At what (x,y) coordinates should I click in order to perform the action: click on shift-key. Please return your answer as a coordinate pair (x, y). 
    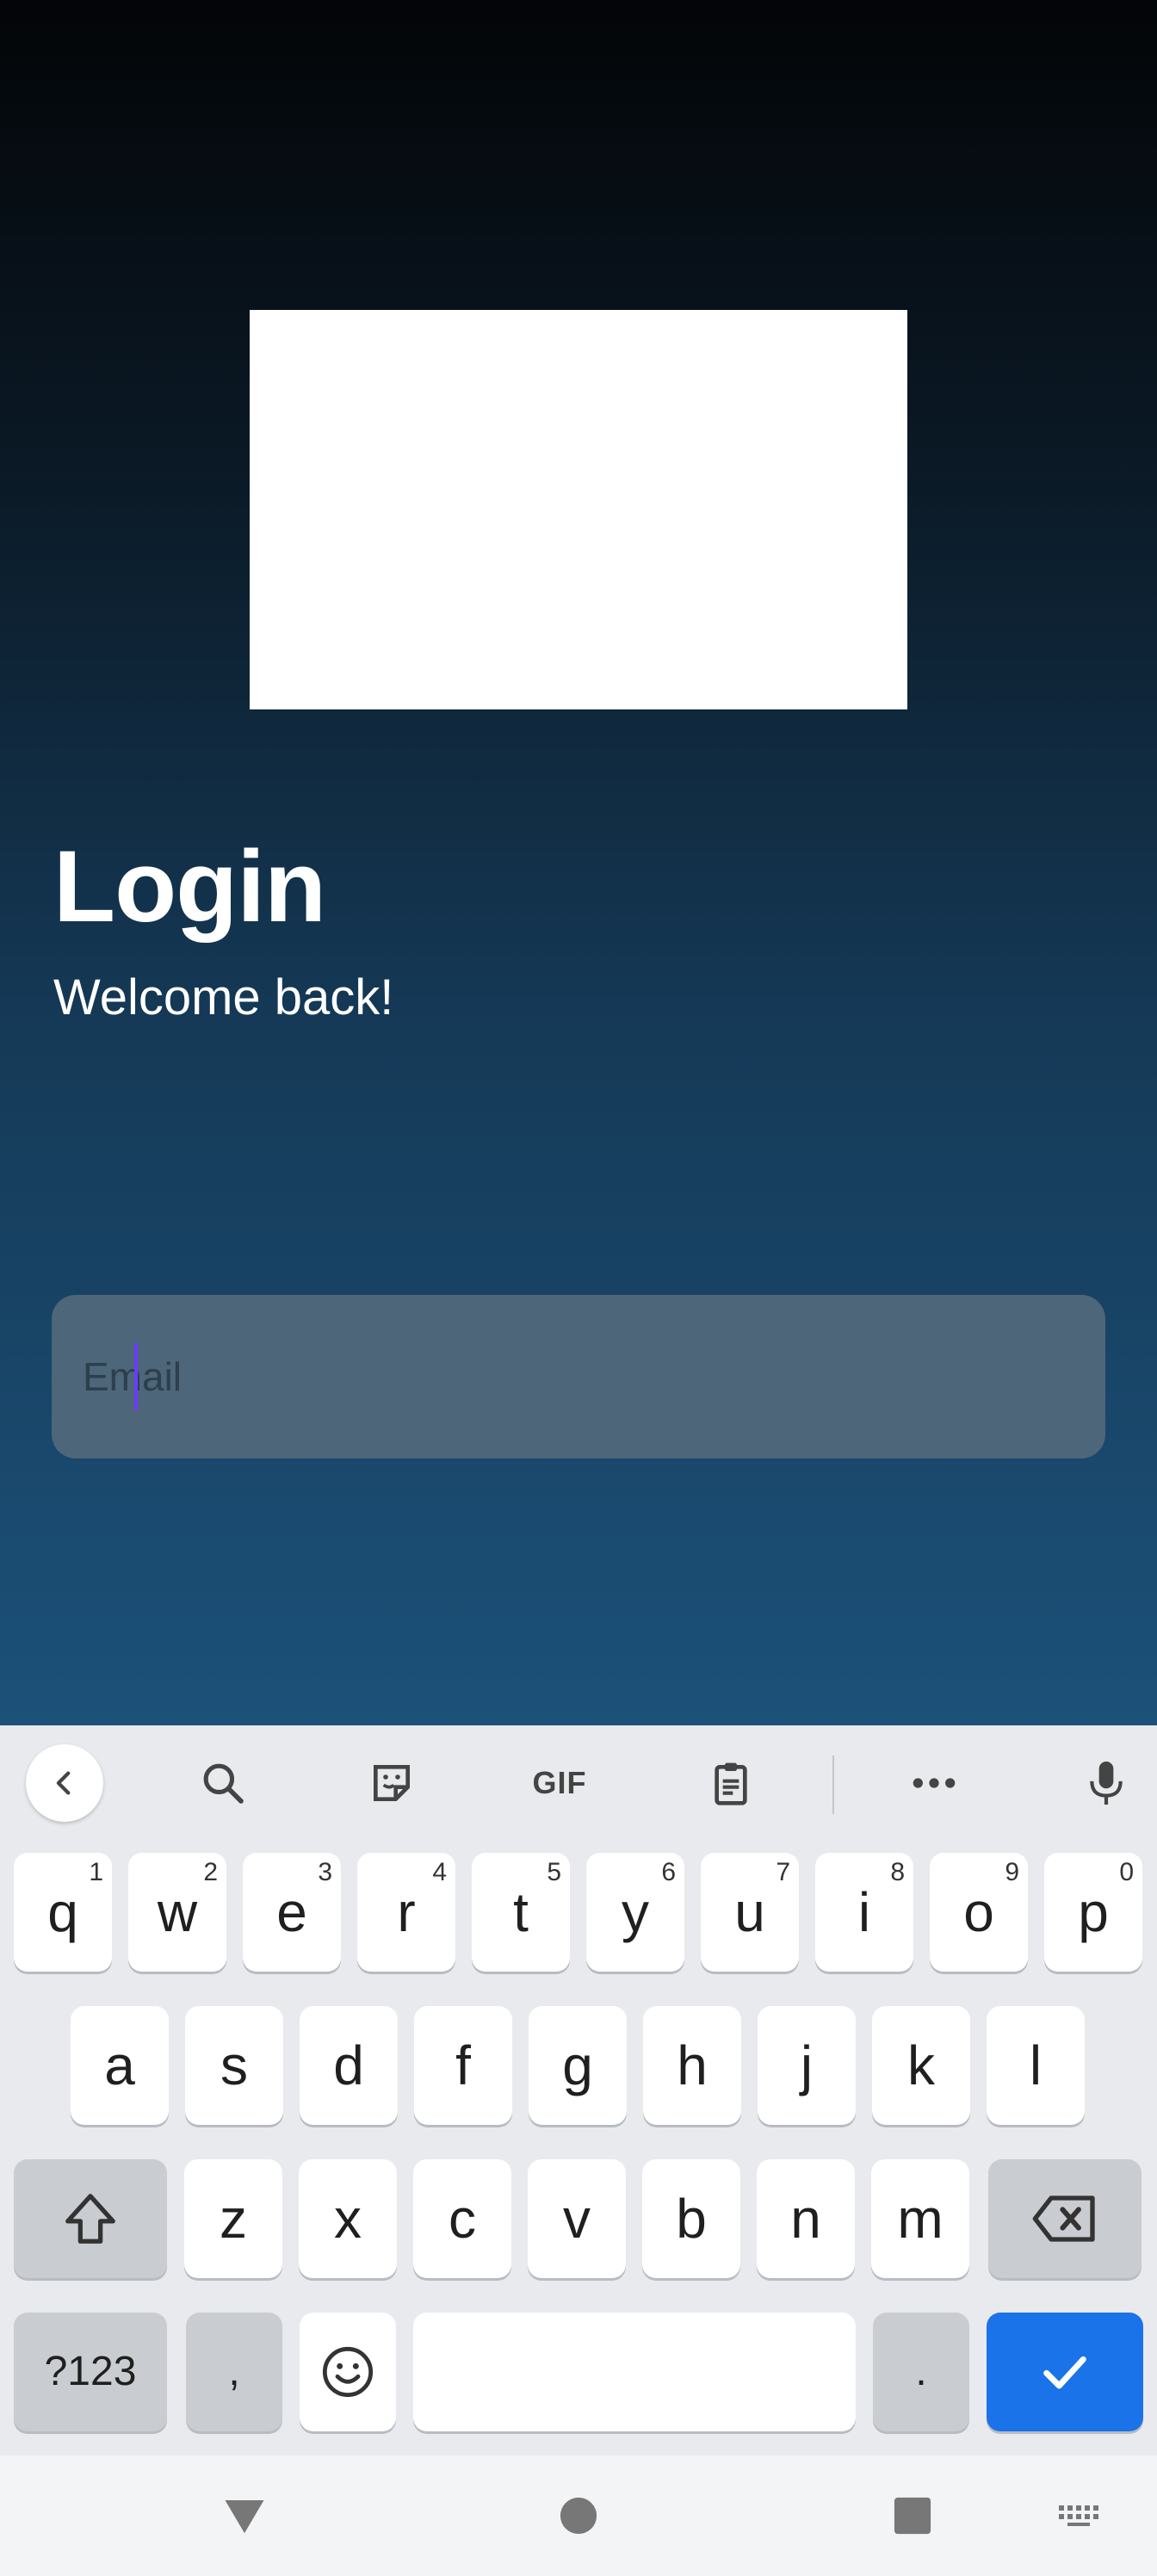
    Looking at the image, I should click on (90, 2219).